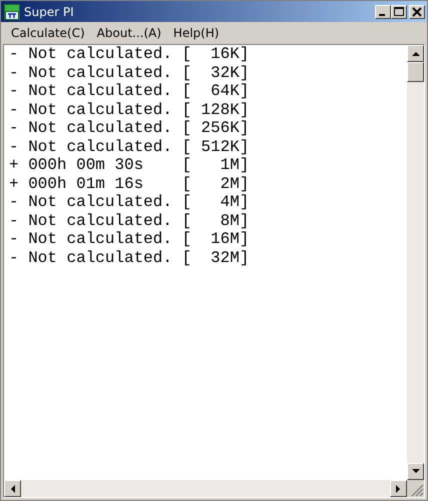  Describe the element at coordinates (398, 488) in the screenshot. I see `right-arrow-icon` at that location.